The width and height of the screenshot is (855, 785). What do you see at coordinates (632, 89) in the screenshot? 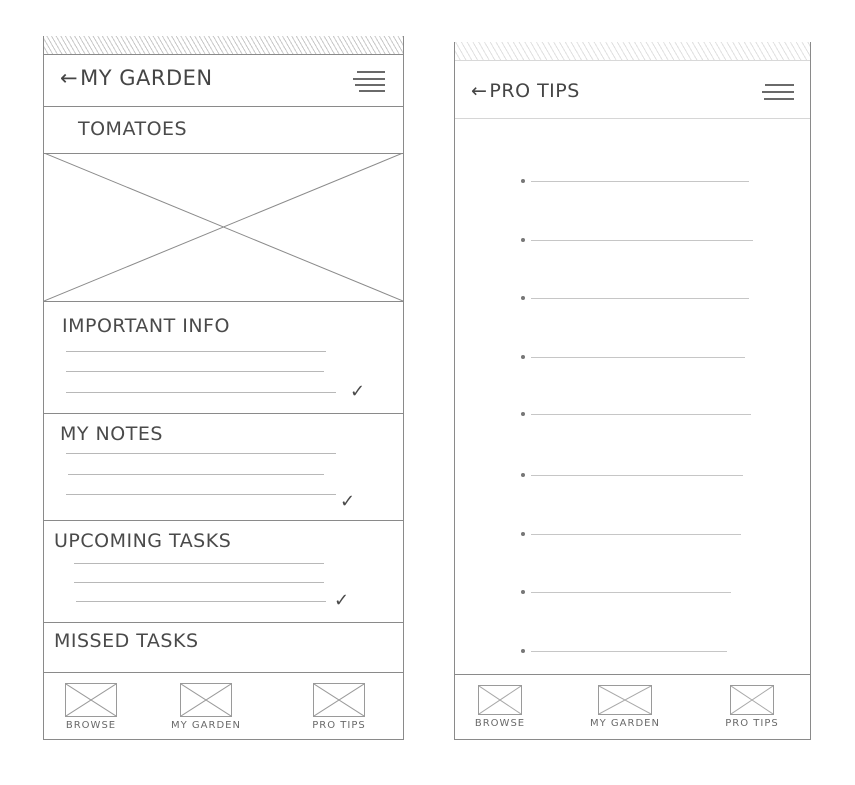
I see `app-header: ← PRO TIPS` at bounding box center [632, 89].